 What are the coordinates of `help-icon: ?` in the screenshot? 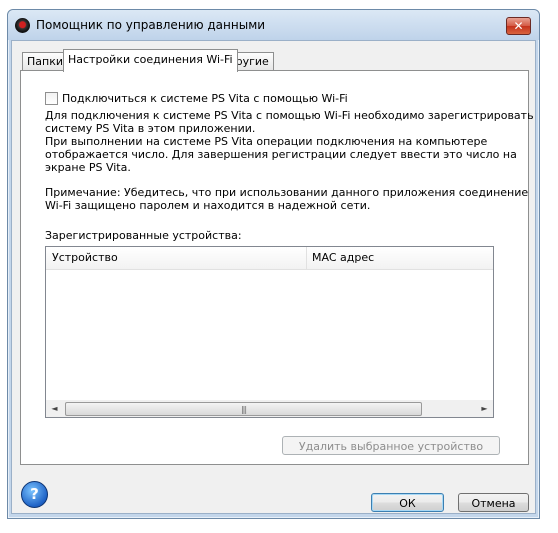 It's located at (34, 494).